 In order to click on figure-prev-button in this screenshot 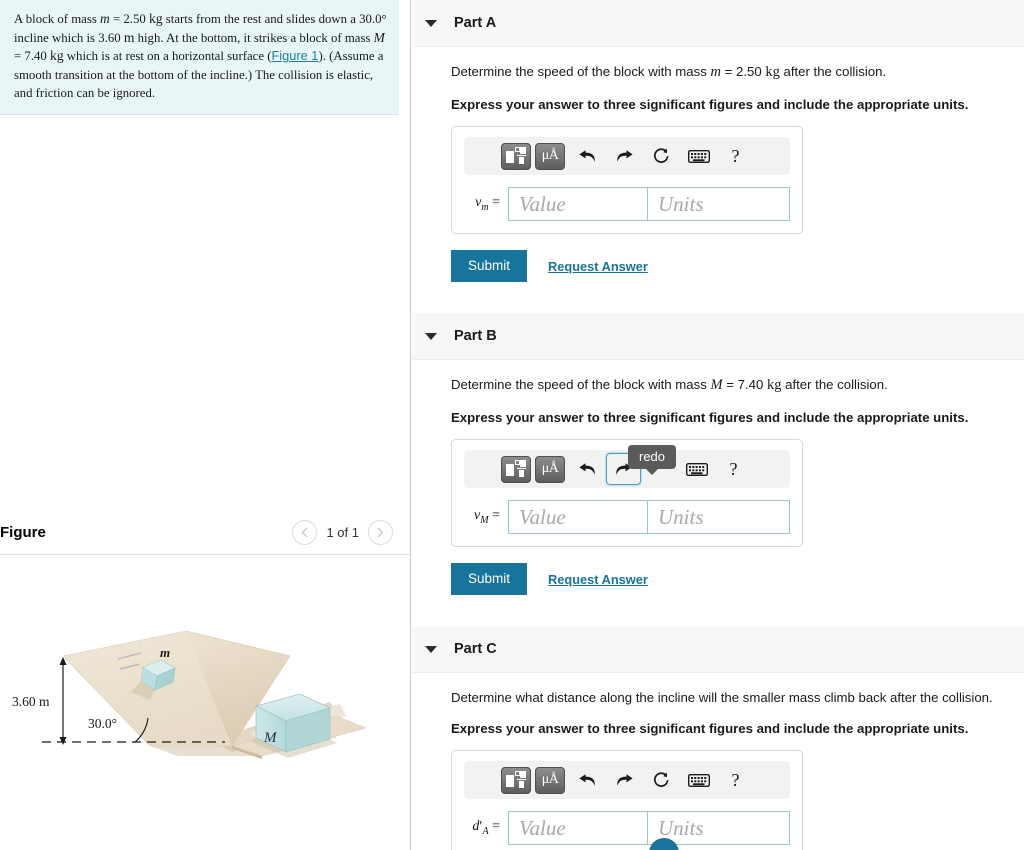, I will do `click(305, 532)`.